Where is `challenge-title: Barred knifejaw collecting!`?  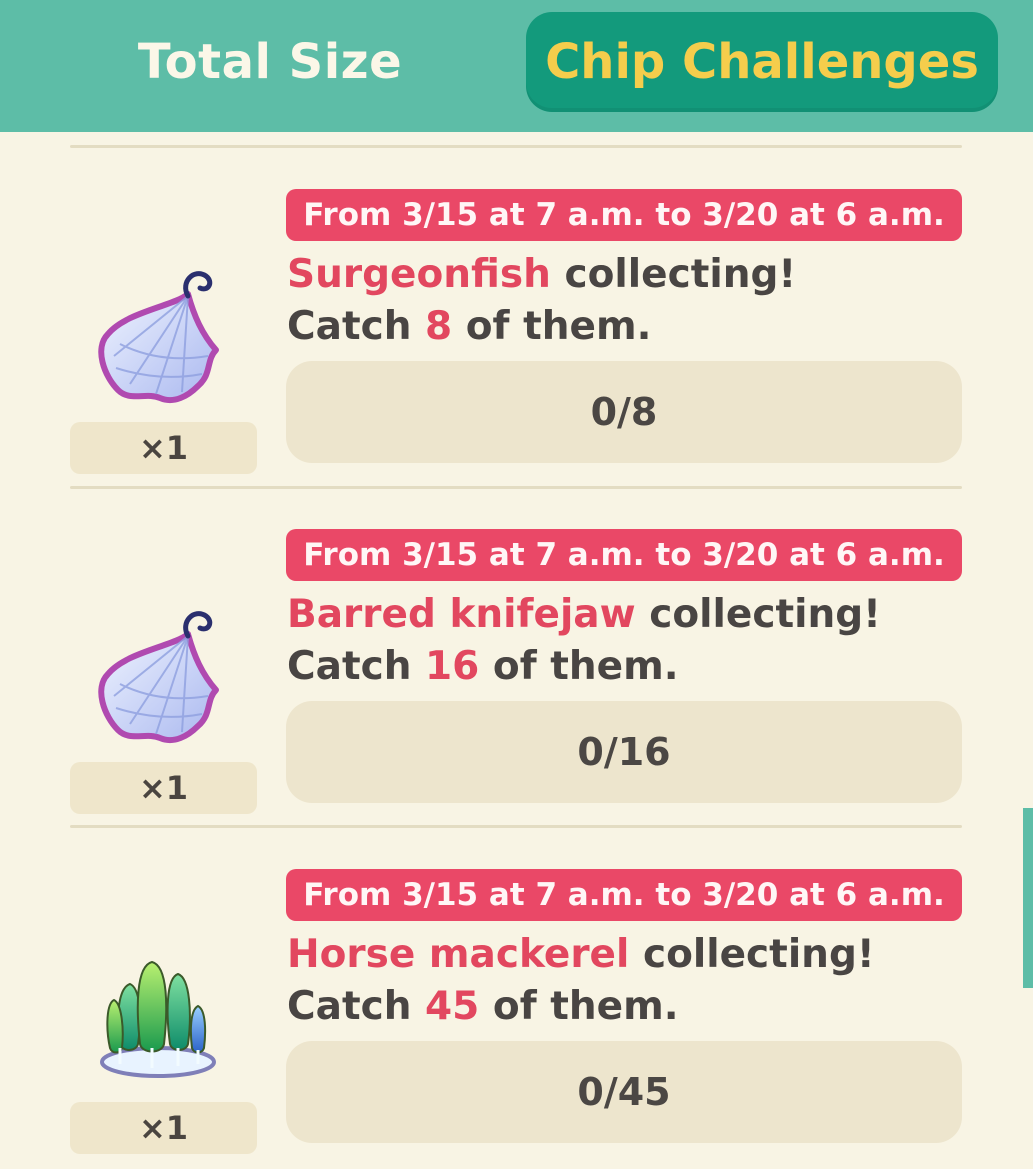 challenge-title: Barred knifejaw collecting! is located at coordinates (584, 615).